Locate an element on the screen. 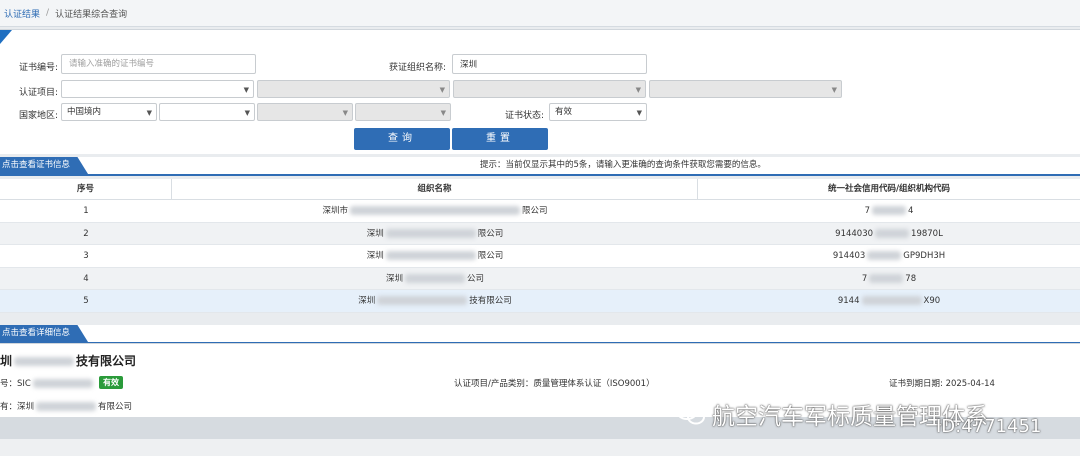 The image size is (1080, 456). row-code: 9144 X90 is located at coordinates (889, 301).